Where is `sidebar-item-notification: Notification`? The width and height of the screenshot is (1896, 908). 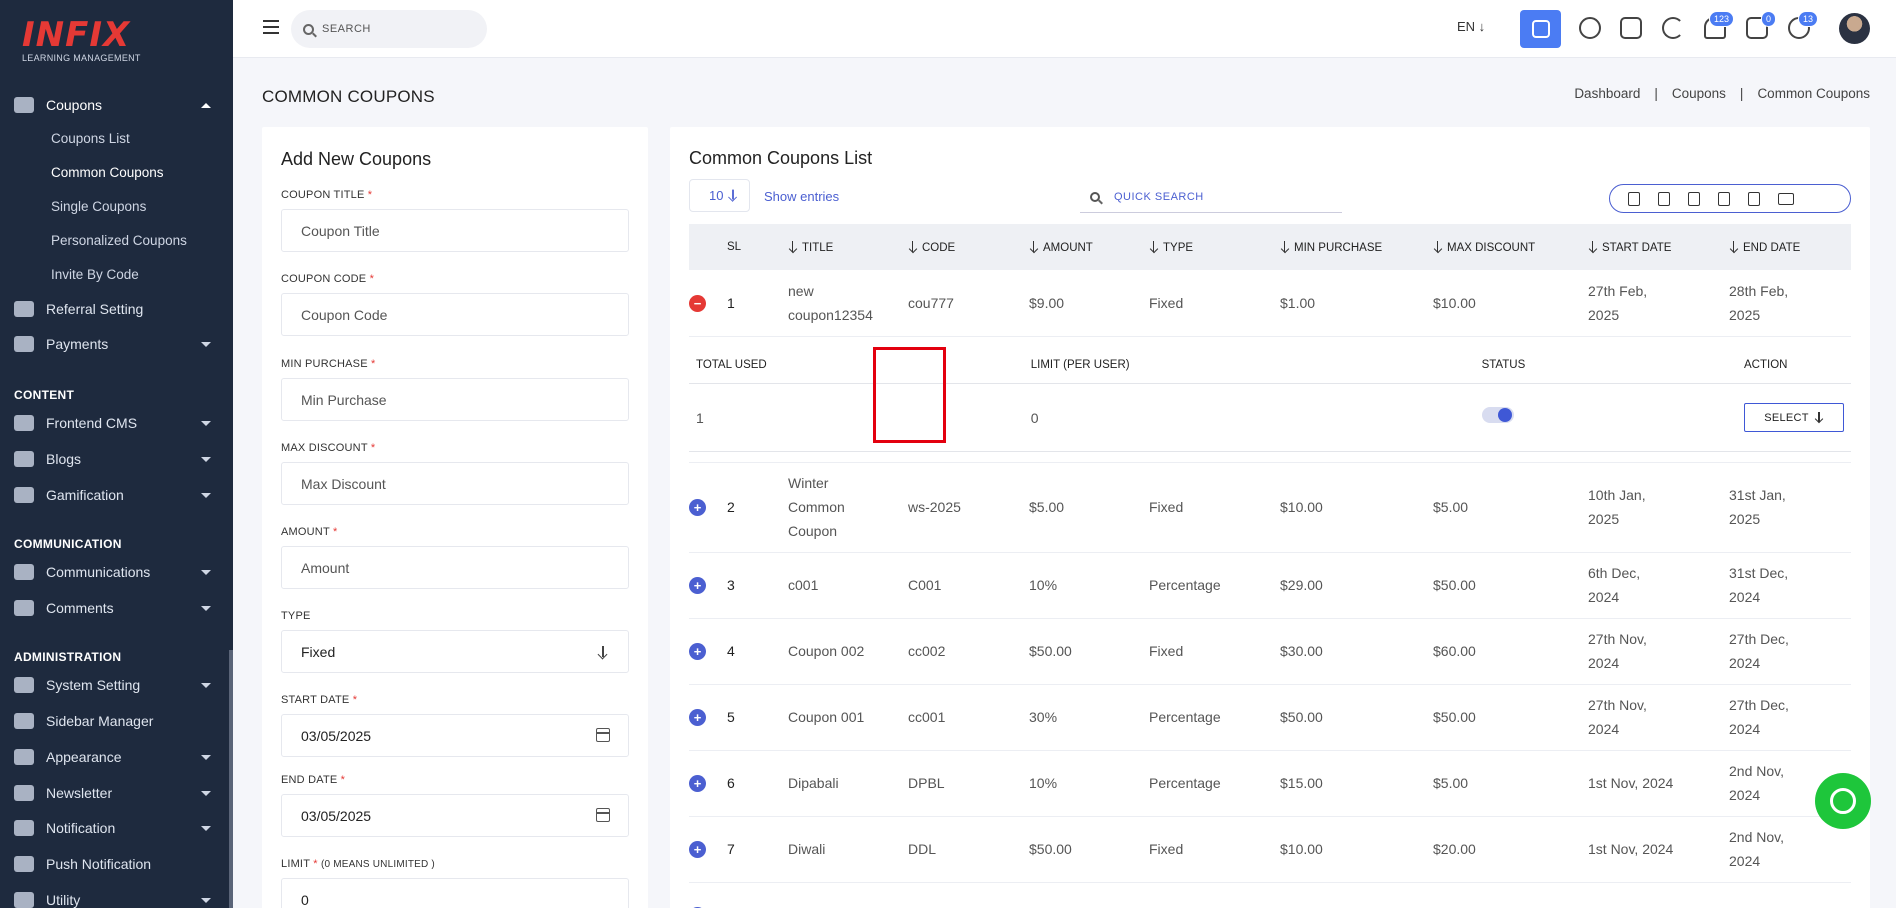
sidebar-item-notification: Notification is located at coordinates (116, 828).